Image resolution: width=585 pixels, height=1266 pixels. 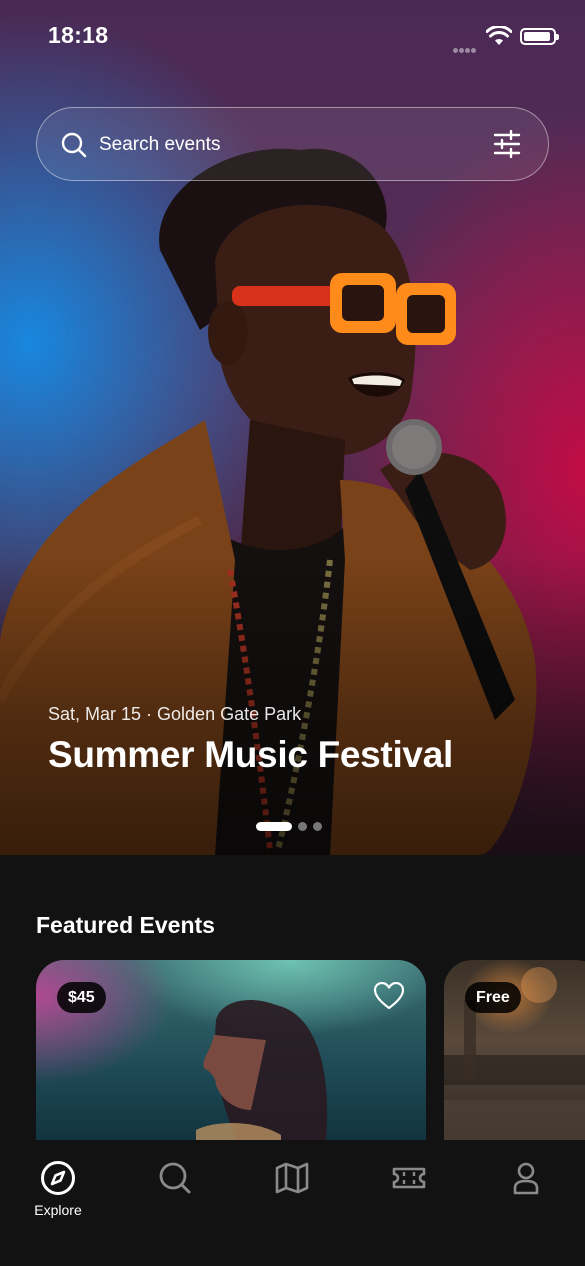 I want to click on tab-profile, so click(x=526, y=1178).